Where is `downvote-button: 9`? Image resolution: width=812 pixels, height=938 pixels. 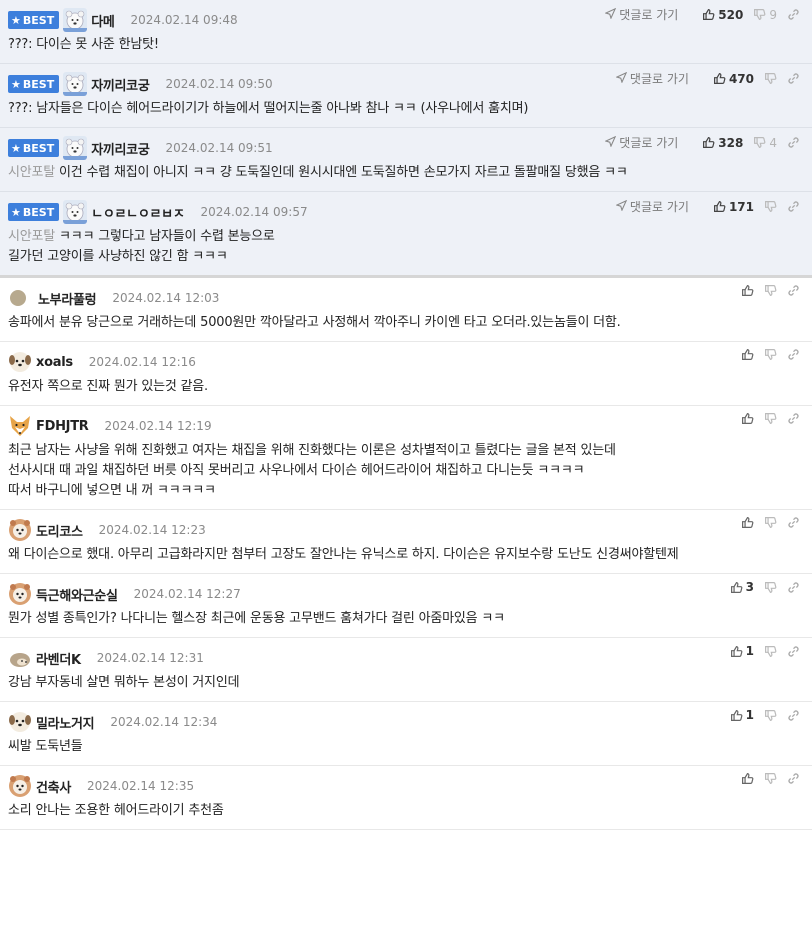 downvote-button: 9 is located at coordinates (765, 15).